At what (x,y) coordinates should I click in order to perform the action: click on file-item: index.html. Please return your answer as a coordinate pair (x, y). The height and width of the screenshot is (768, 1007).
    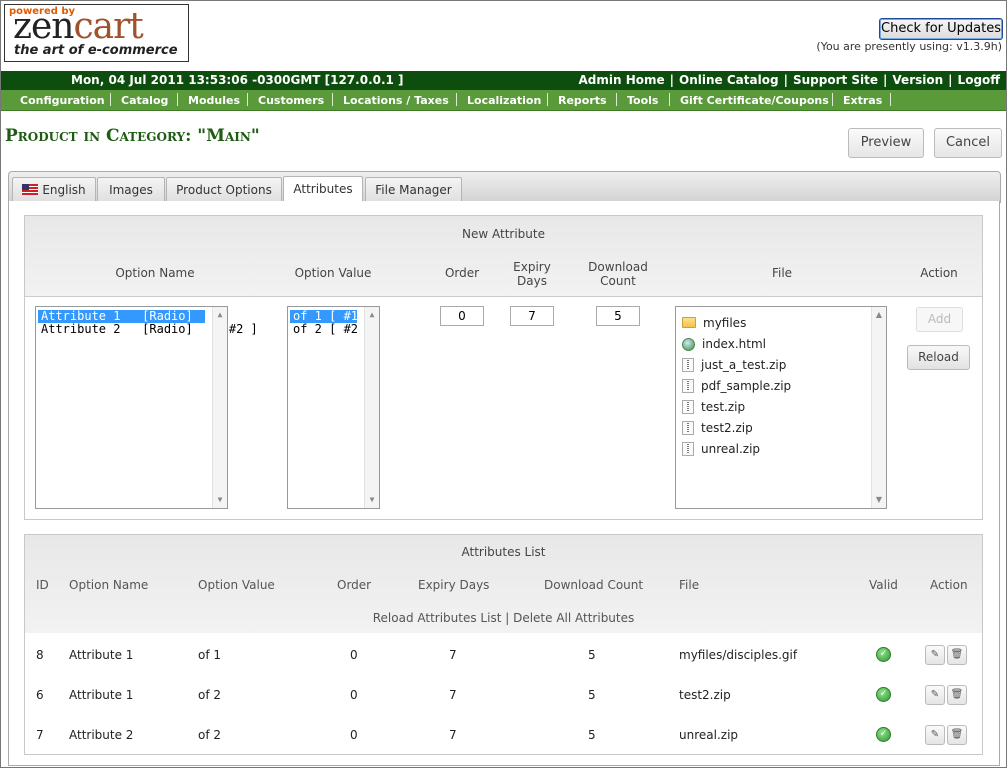
    Looking at the image, I should click on (724, 344).